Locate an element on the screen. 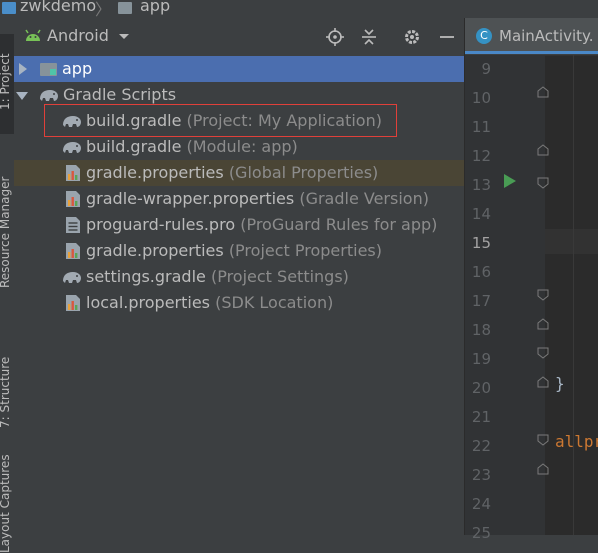 The height and width of the screenshot is (553, 598). file-name: local.properties is located at coordinates (148, 302).